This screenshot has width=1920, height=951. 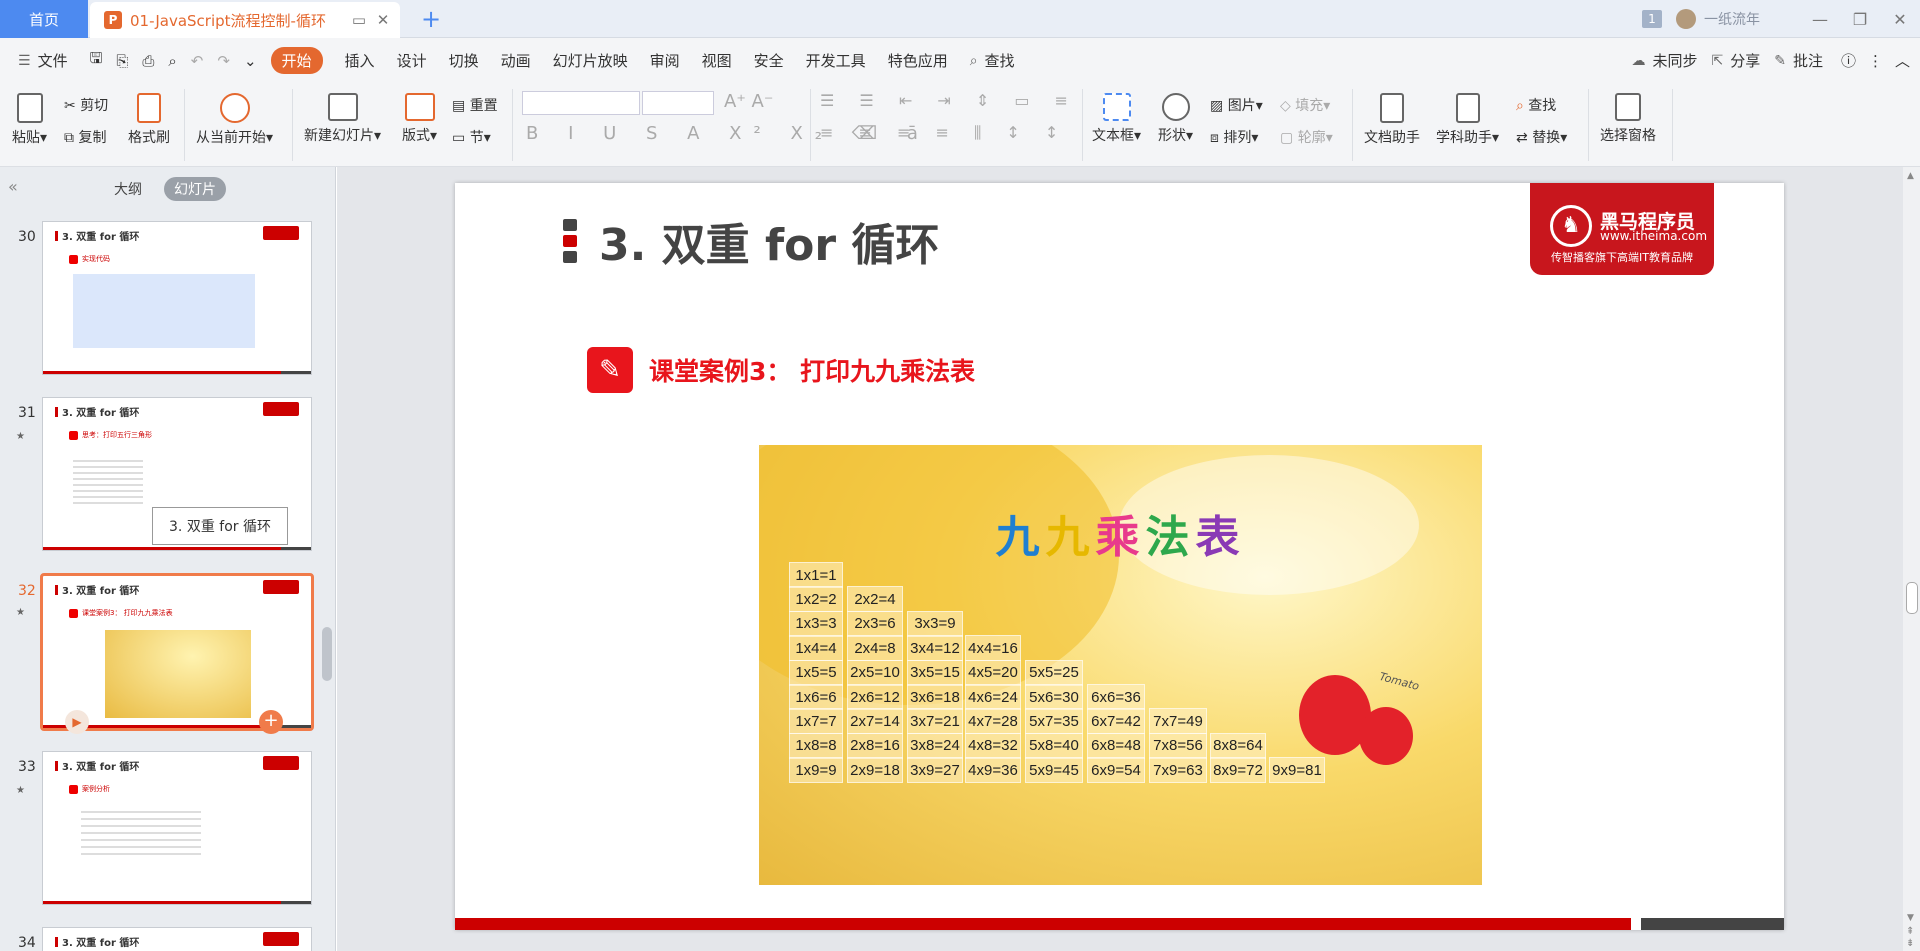 What do you see at coordinates (1735, 60) in the screenshot?
I see `share-button: ⇱ 分享` at bounding box center [1735, 60].